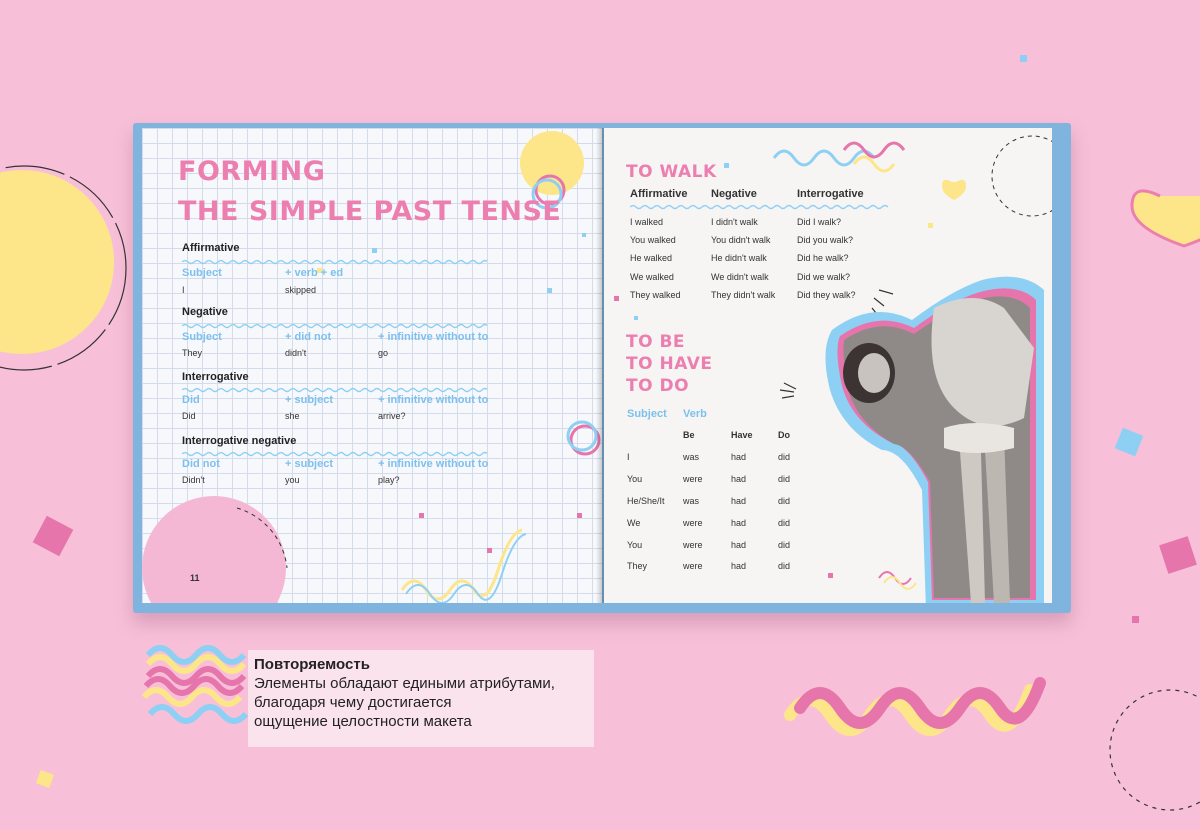 The image size is (1200, 830). Describe the element at coordinates (634, 523) in the screenshot. I see `table-cell: We` at that location.